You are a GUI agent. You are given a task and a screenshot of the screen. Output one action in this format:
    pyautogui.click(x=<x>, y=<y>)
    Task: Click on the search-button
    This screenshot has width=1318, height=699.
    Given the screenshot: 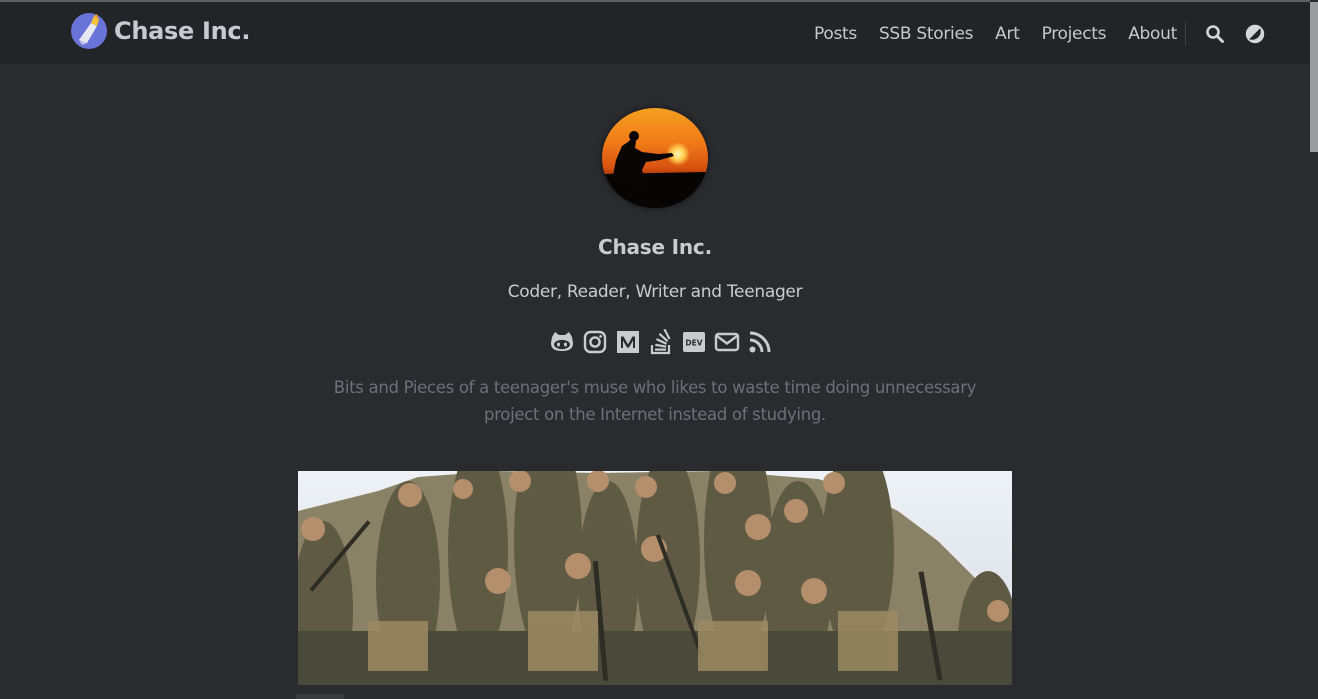 What is the action you would take?
    pyautogui.click(x=1215, y=34)
    